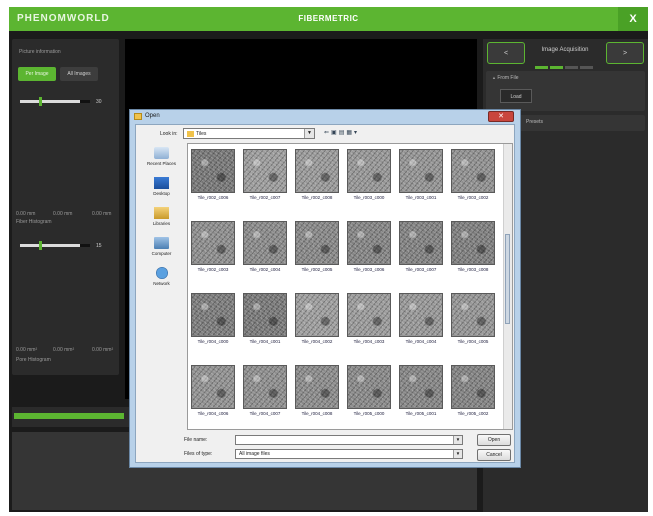  What do you see at coordinates (79, 74) in the screenshot?
I see `tab-all-images: All Images` at bounding box center [79, 74].